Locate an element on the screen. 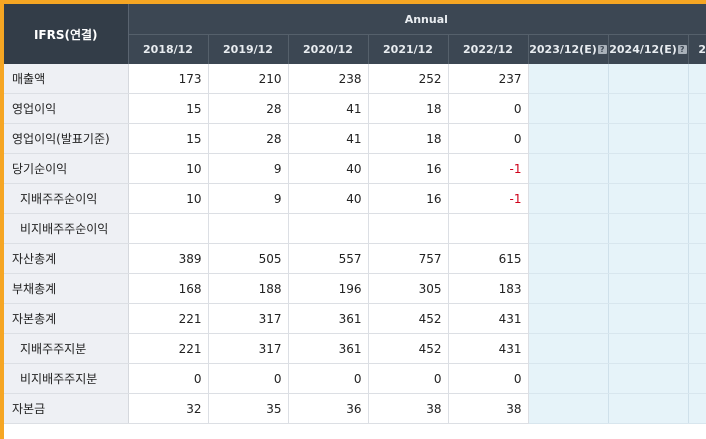  header-row-group: IFRS(연결) Annual is located at coordinates (355, 34).